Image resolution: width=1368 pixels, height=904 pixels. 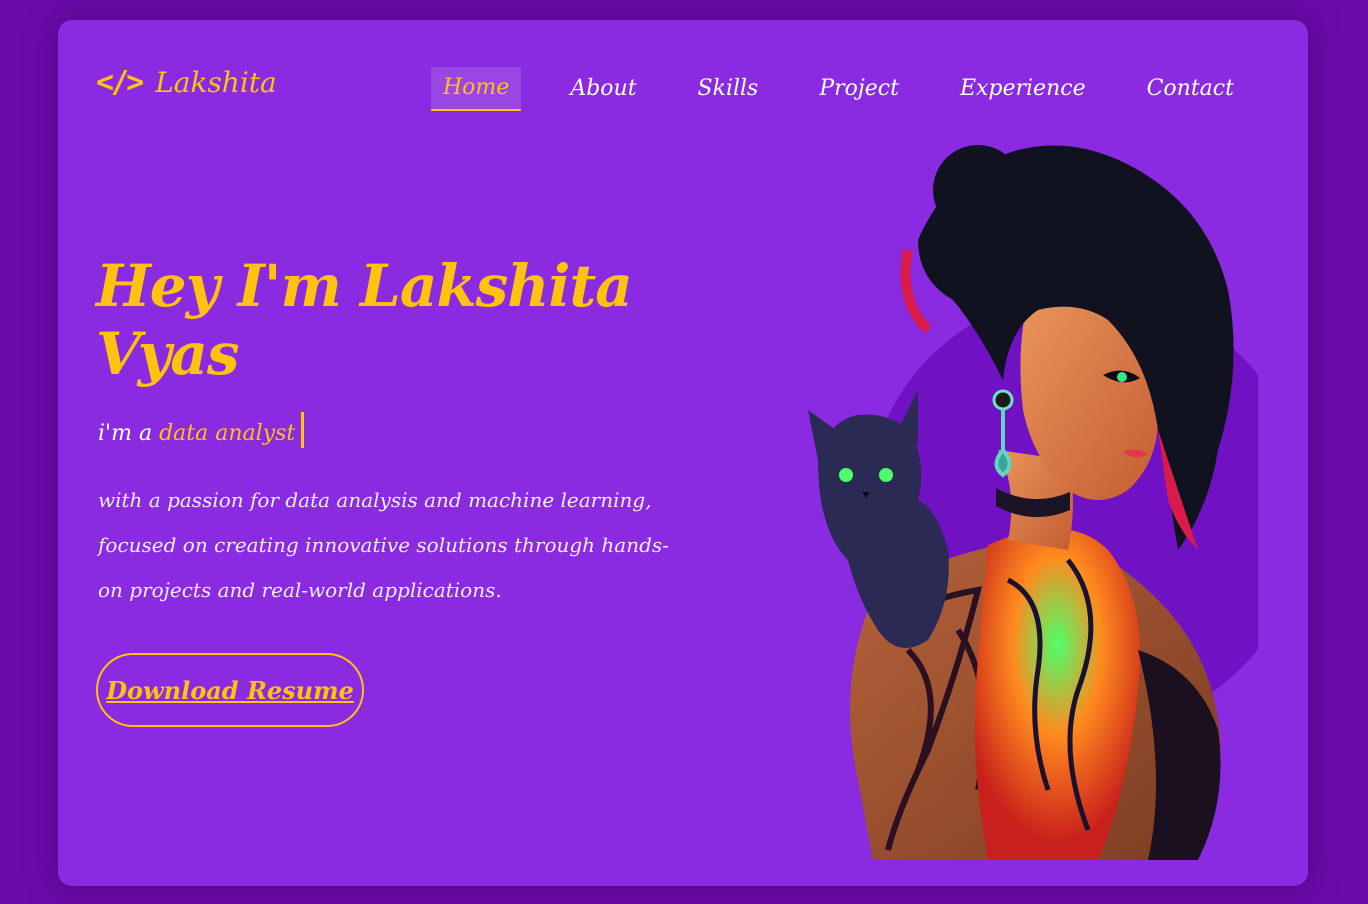 What do you see at coordinates (303, 430) in the screenshot?
I see `typing-cursor` at bounding box center [303, 430].